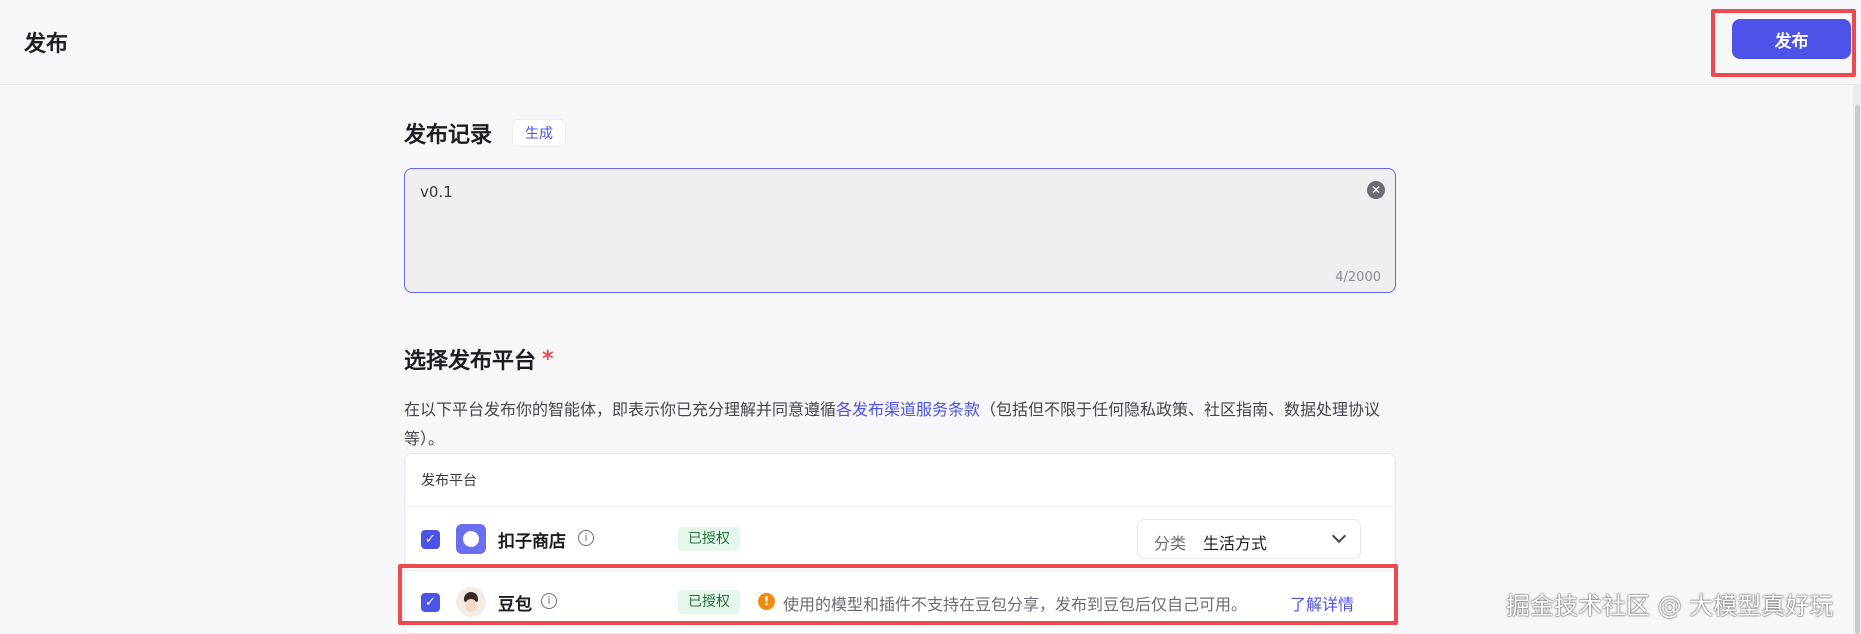  What do you see at coordinates (766, 601) in the screenshot?
I see `warning-icon: !` at bounding box center [766, 601].